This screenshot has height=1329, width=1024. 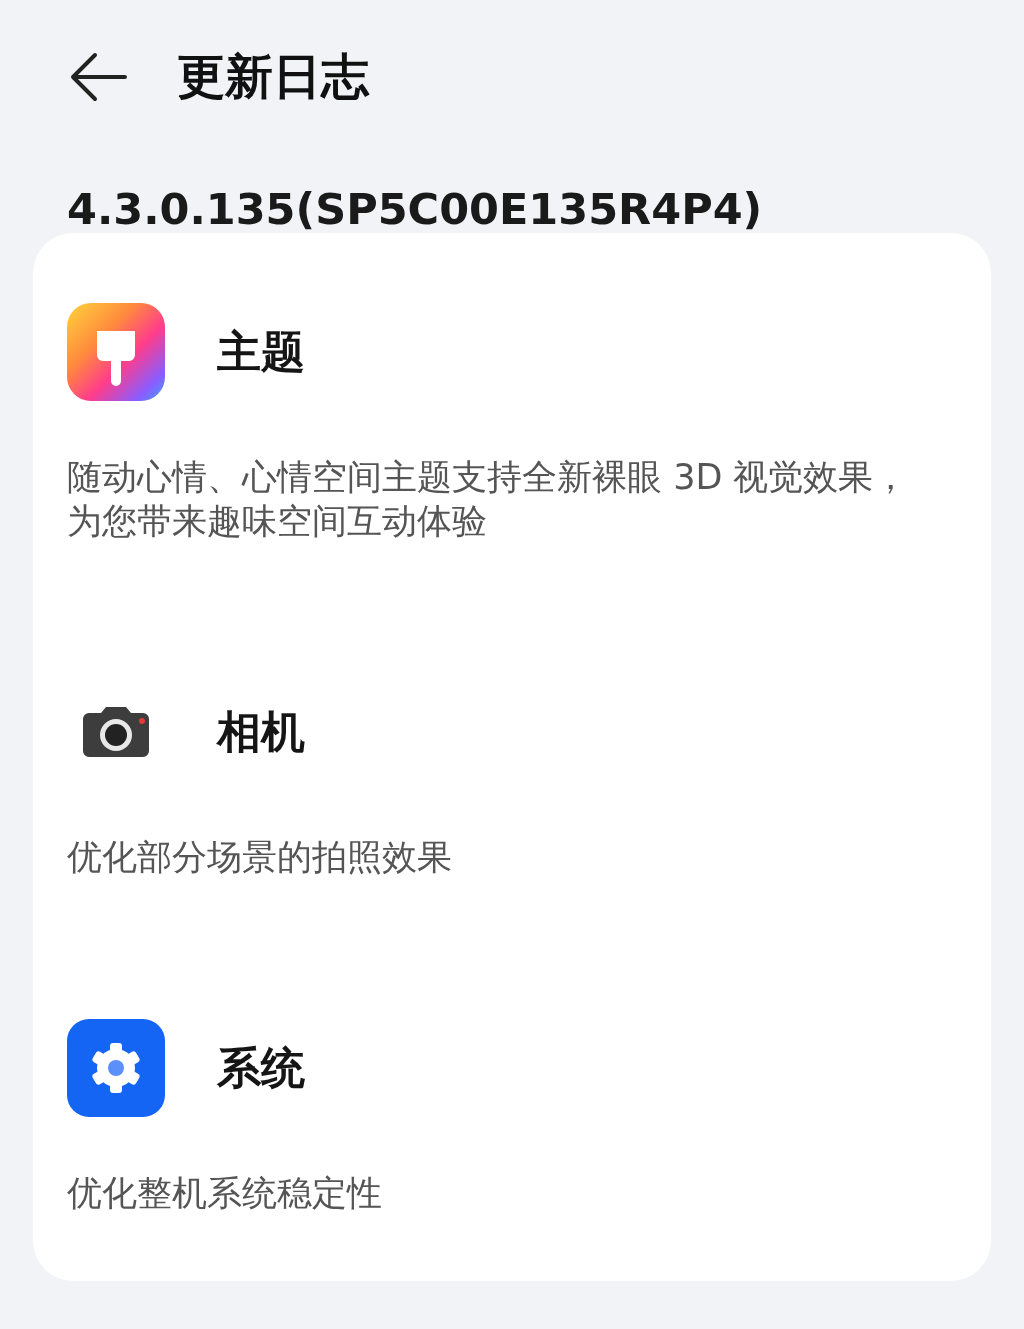 I want to click on section-title: 相机, so click(x=261, y=731).